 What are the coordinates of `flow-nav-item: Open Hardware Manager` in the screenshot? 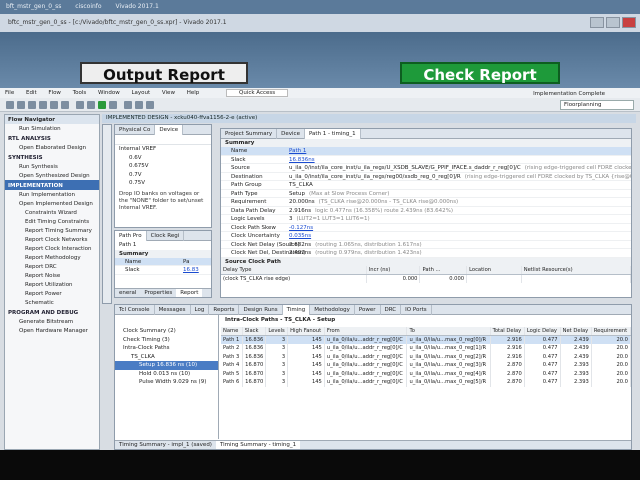 It's located at (52, 330).